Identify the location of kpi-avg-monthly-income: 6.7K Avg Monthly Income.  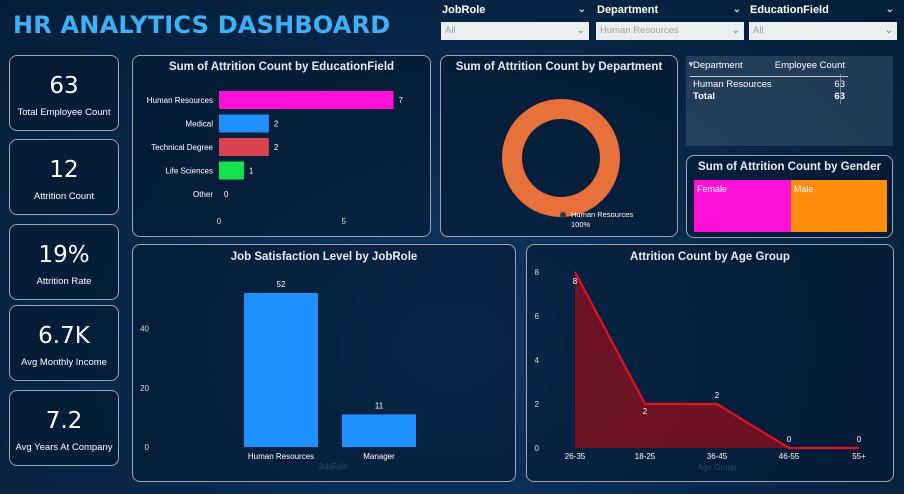
(64, 343).